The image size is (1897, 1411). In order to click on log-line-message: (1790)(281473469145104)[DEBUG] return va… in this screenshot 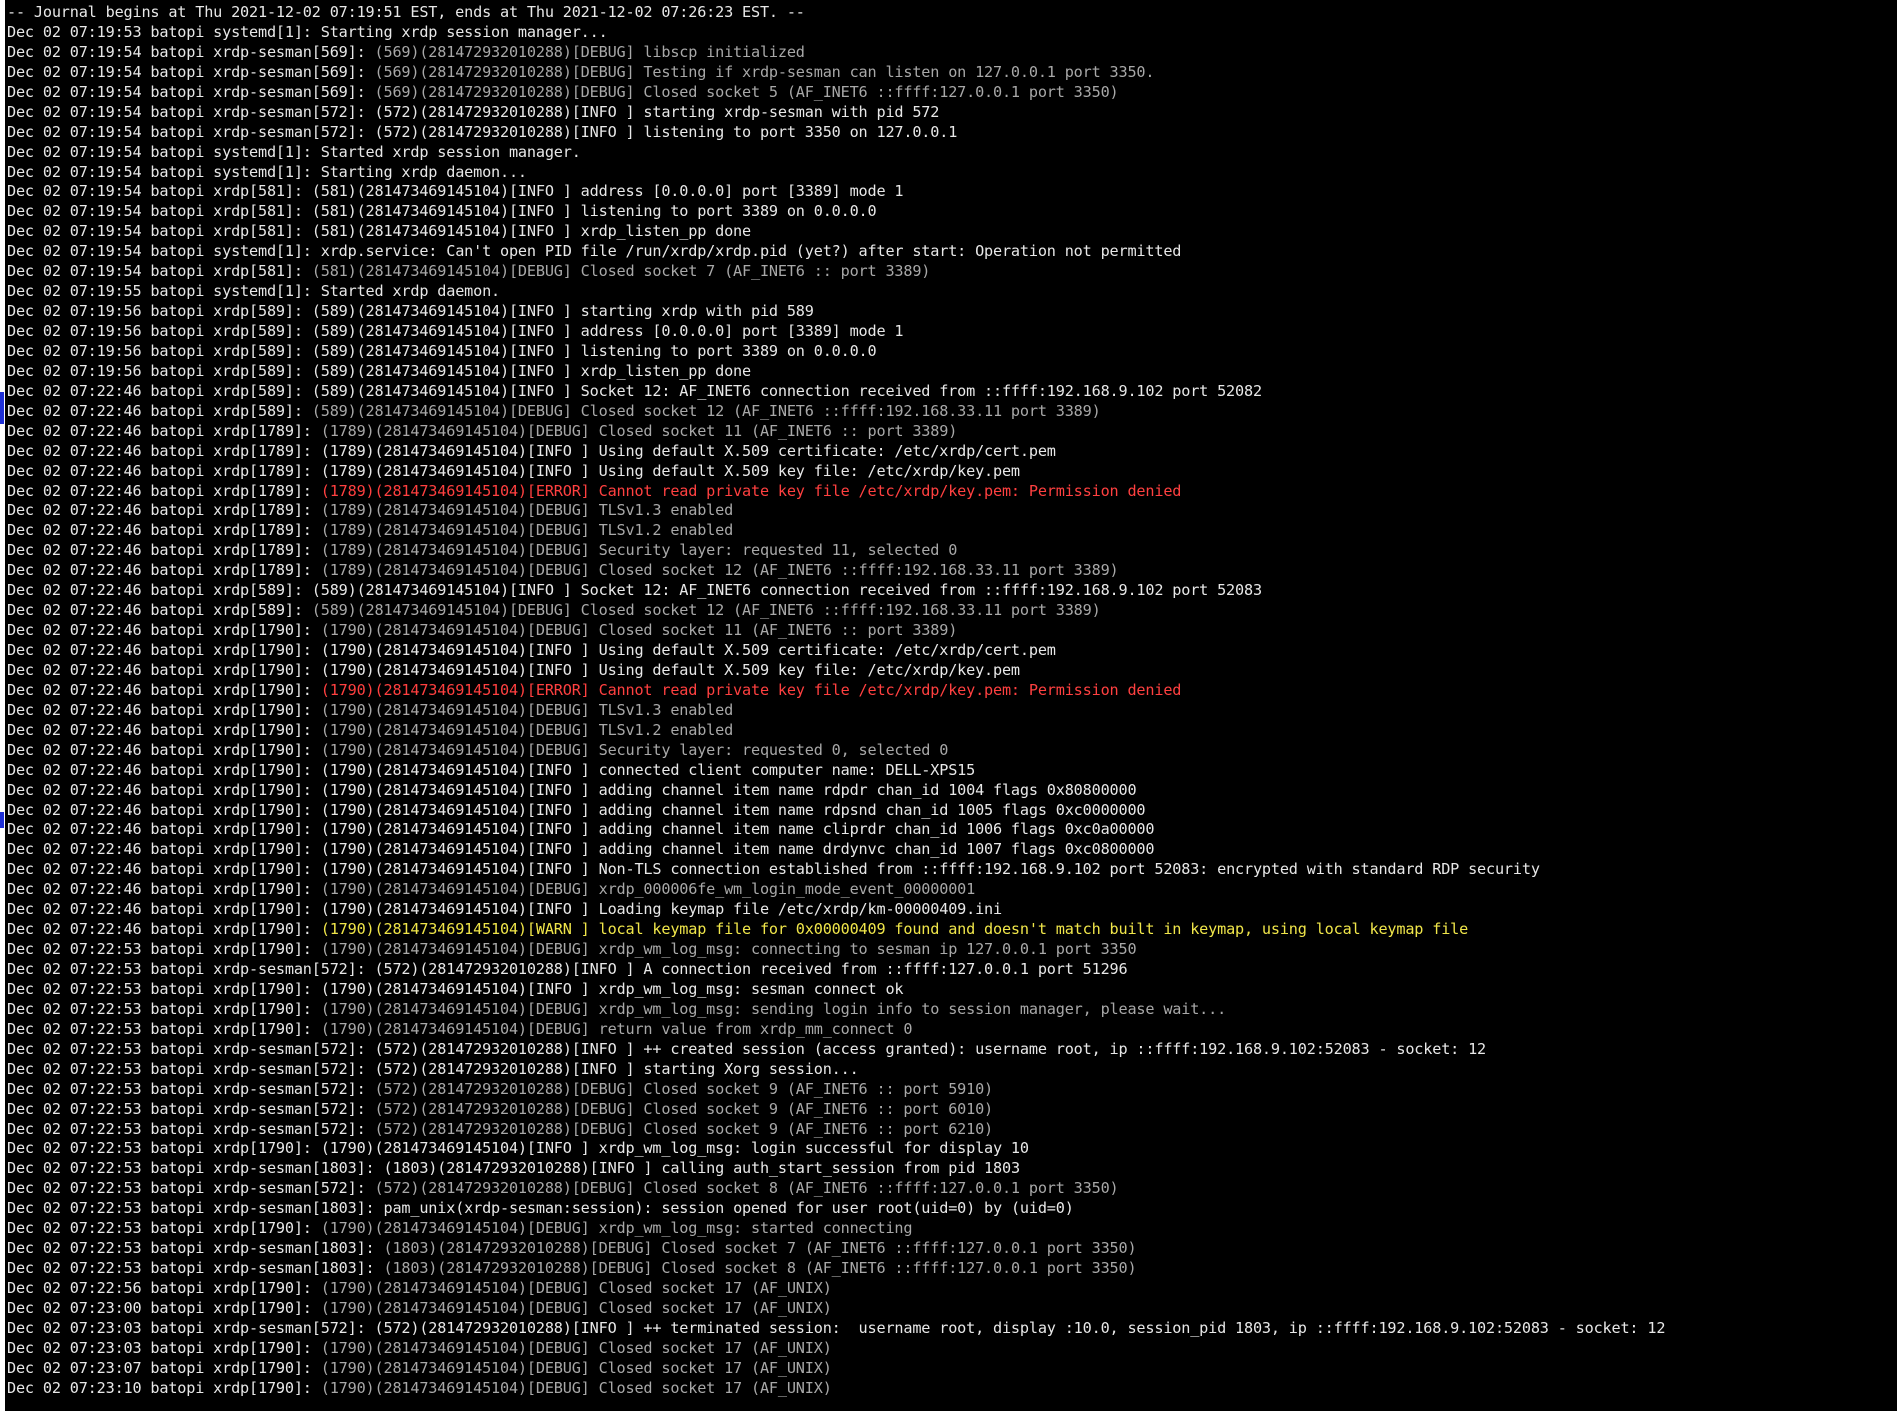, I will do `click(616, 1028)`.